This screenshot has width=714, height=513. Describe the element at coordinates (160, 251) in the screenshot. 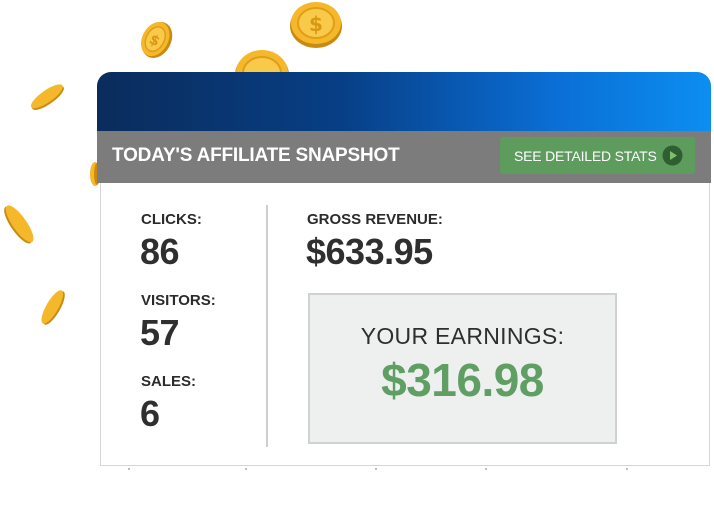

I see `clicks-value: 86` at that location.